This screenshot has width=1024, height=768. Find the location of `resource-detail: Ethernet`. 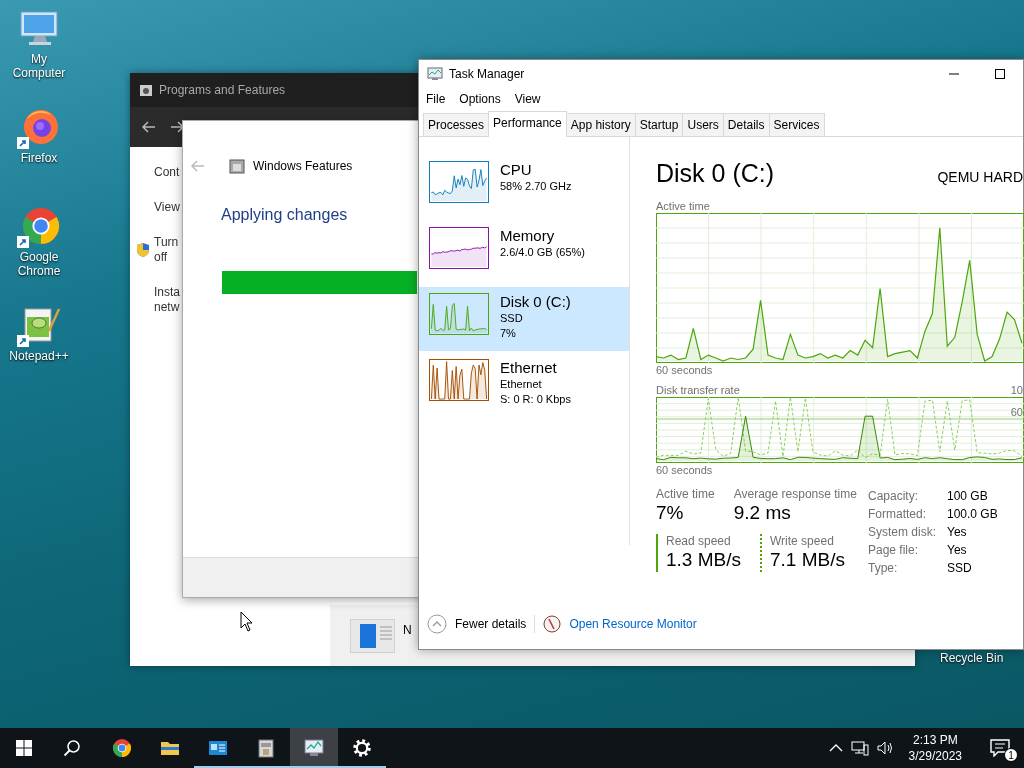

resource-detail: Ethernet is located at coordinates (521, 384).